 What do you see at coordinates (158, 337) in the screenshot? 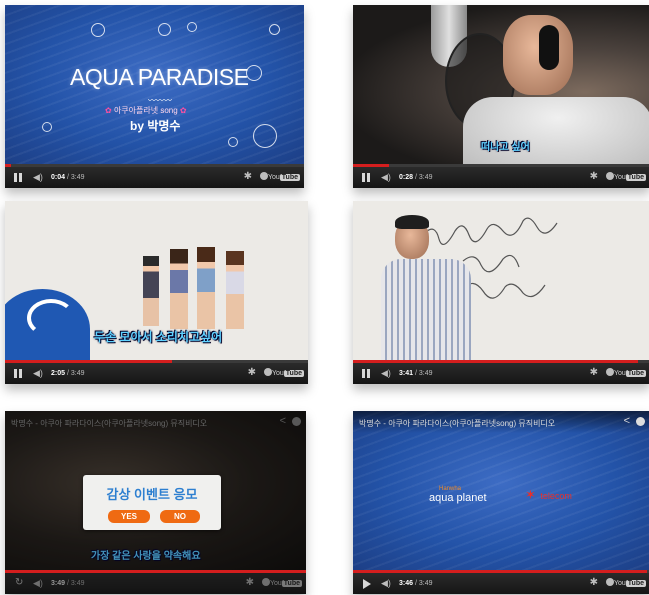
I see `lyric-subtitle: 두손 모아서 소리치고싶어` at bounding box center [158, 337].